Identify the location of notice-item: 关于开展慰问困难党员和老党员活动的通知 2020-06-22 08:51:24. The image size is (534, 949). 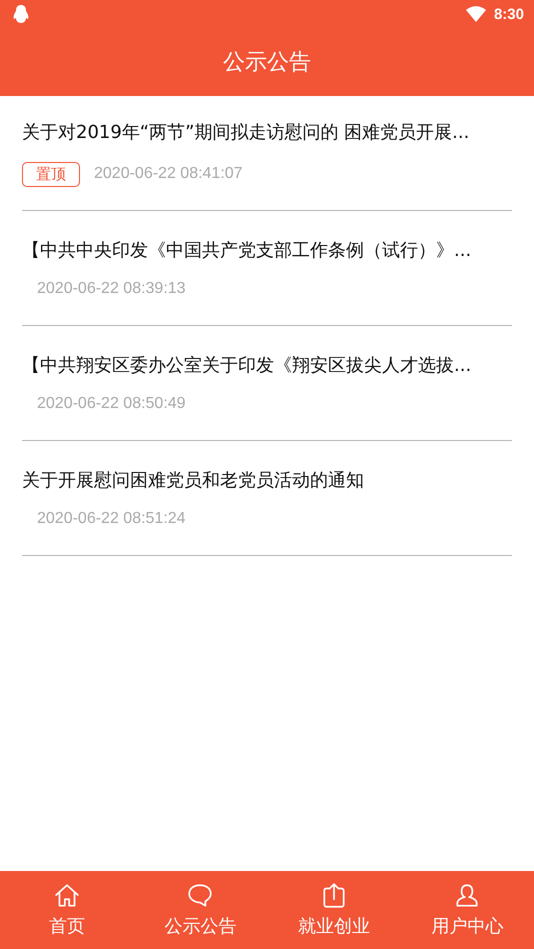
(267, 498).